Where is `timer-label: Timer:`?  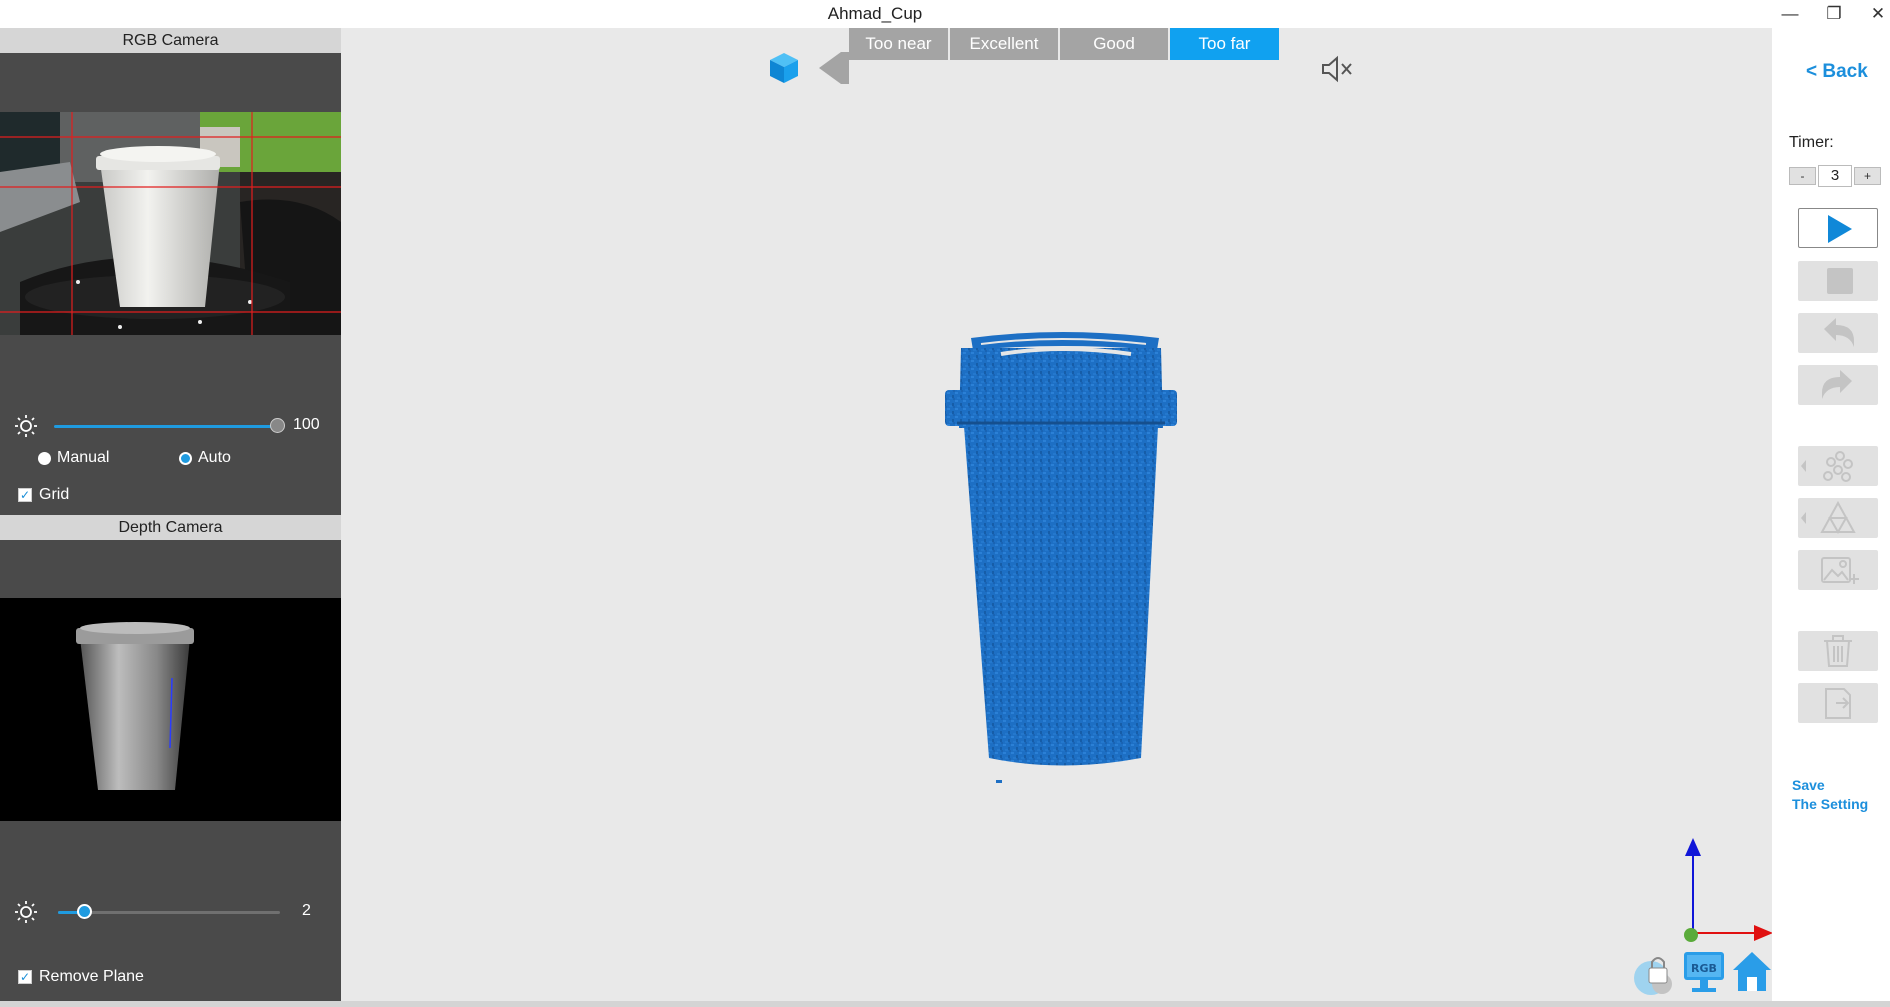
timer-label: Timer: is located at coordinates (1811, 142).